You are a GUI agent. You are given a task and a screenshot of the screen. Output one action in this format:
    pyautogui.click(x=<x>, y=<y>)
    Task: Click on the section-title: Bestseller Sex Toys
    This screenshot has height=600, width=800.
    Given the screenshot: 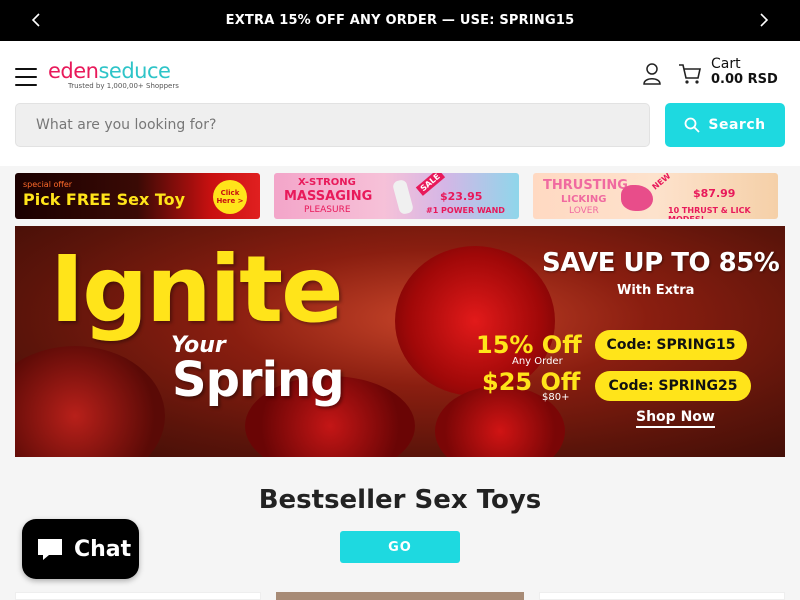 What is the action you would take?
    pyautogui.click(x=400, y=500)
    